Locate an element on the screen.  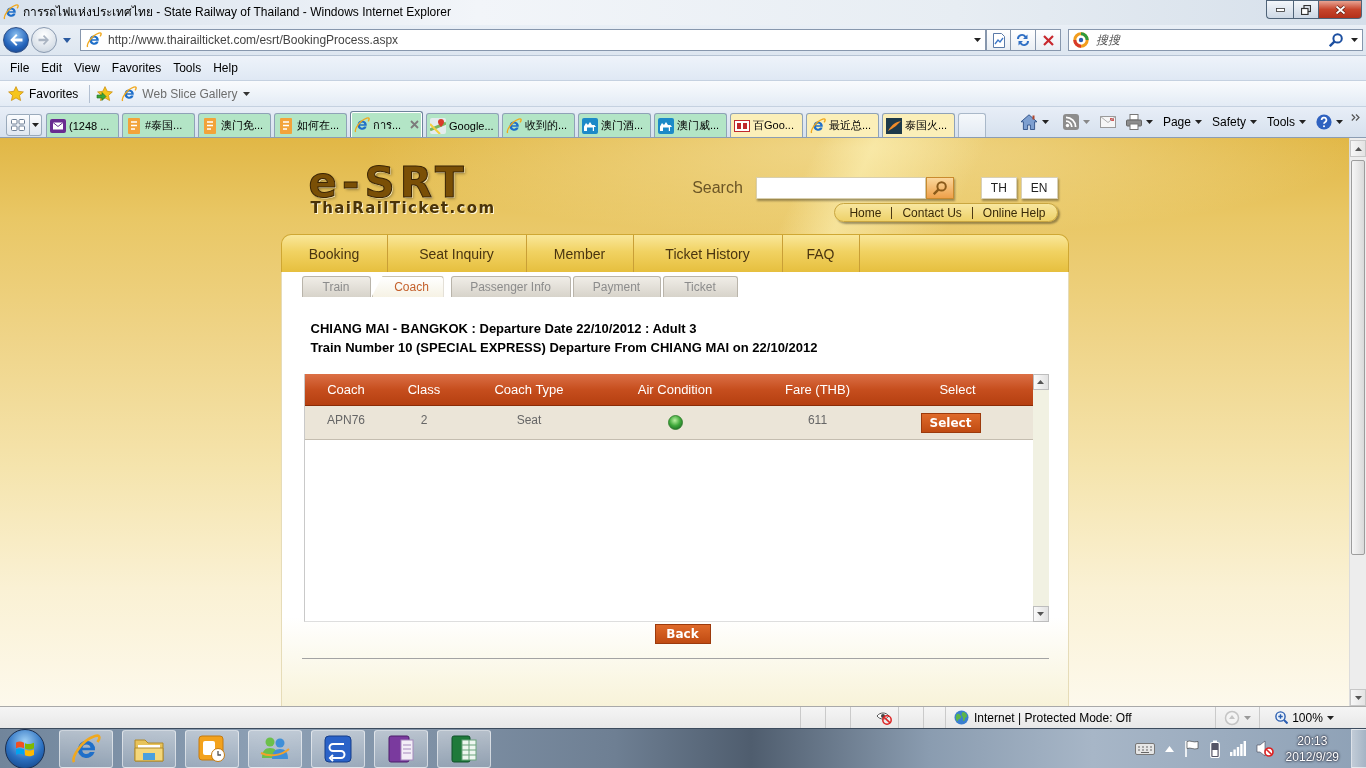
close-button is located at coordinates (1340, 9).